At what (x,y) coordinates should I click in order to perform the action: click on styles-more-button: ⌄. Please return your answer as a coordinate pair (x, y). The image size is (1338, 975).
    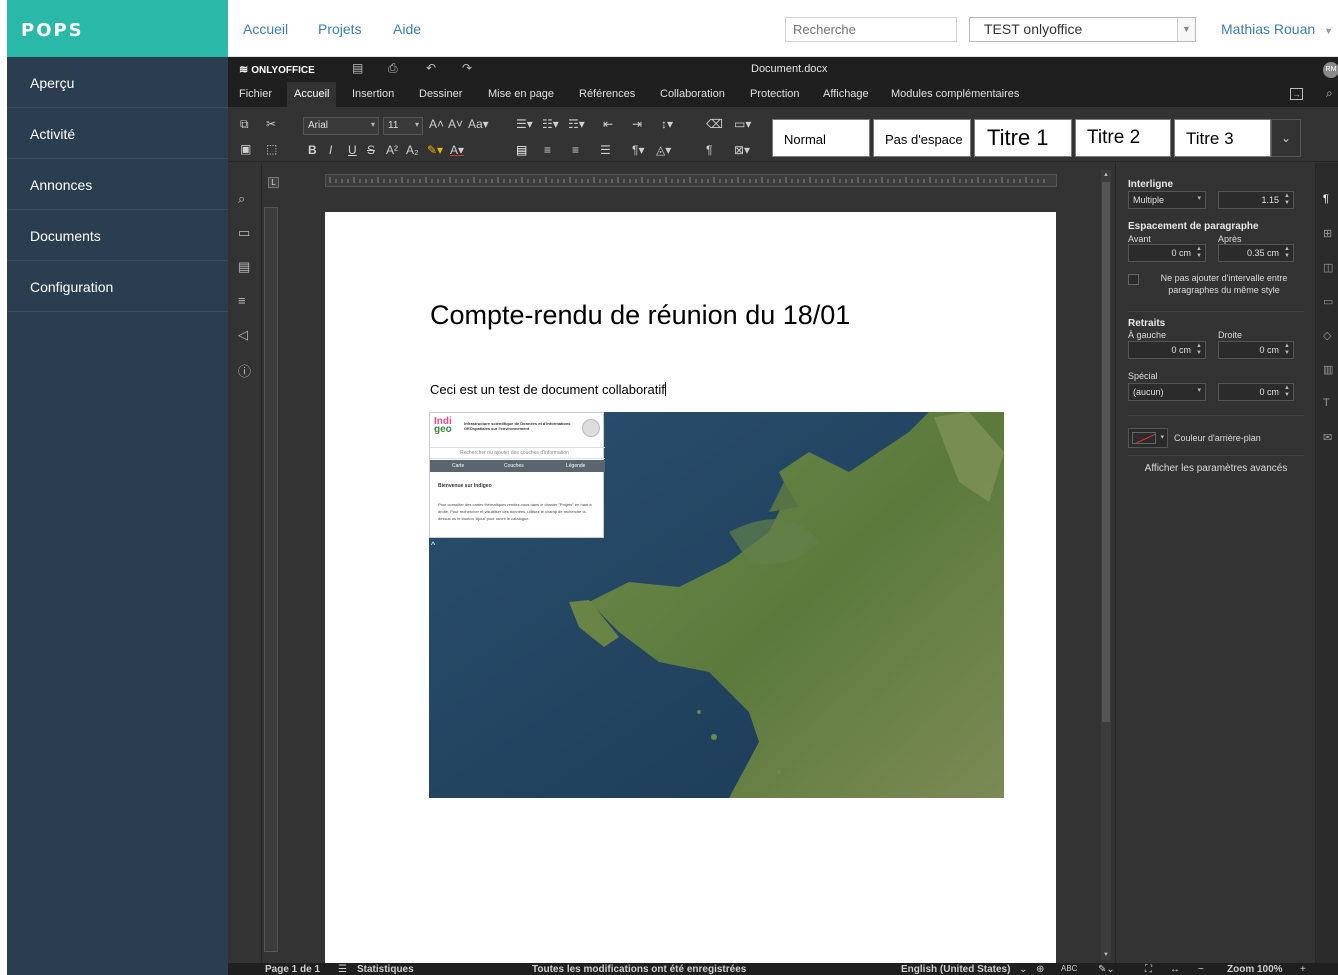
    Looking at the image, I should click on (1286, 138).